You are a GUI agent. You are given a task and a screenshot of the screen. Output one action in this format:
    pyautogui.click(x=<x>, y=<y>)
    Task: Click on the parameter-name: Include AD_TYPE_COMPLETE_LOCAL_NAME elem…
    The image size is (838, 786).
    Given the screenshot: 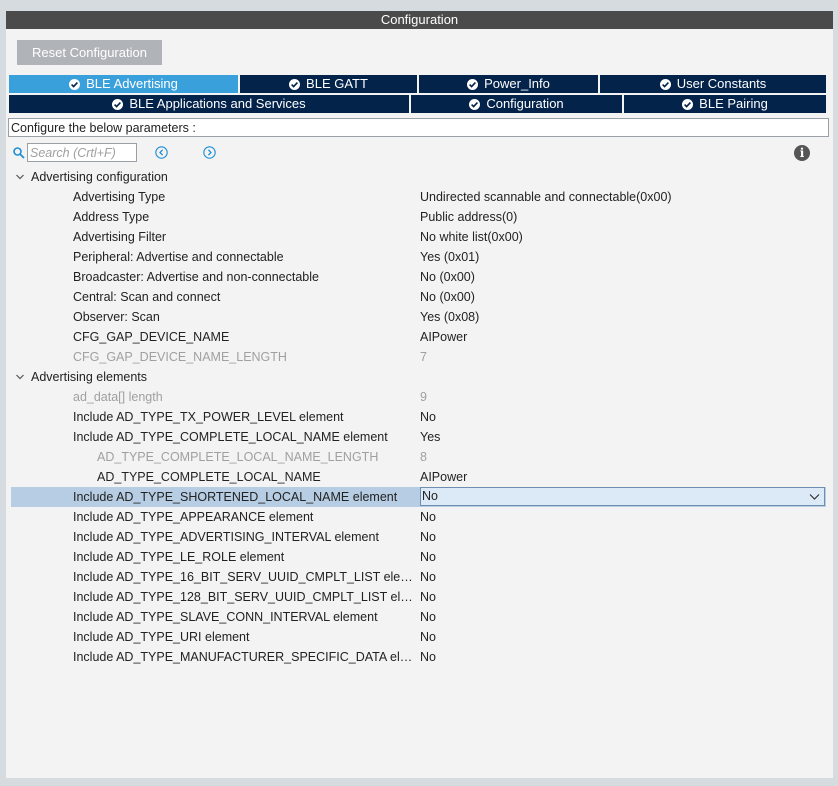 What is the action you would take?
    pyautogui.click(x=230, y=437)
    